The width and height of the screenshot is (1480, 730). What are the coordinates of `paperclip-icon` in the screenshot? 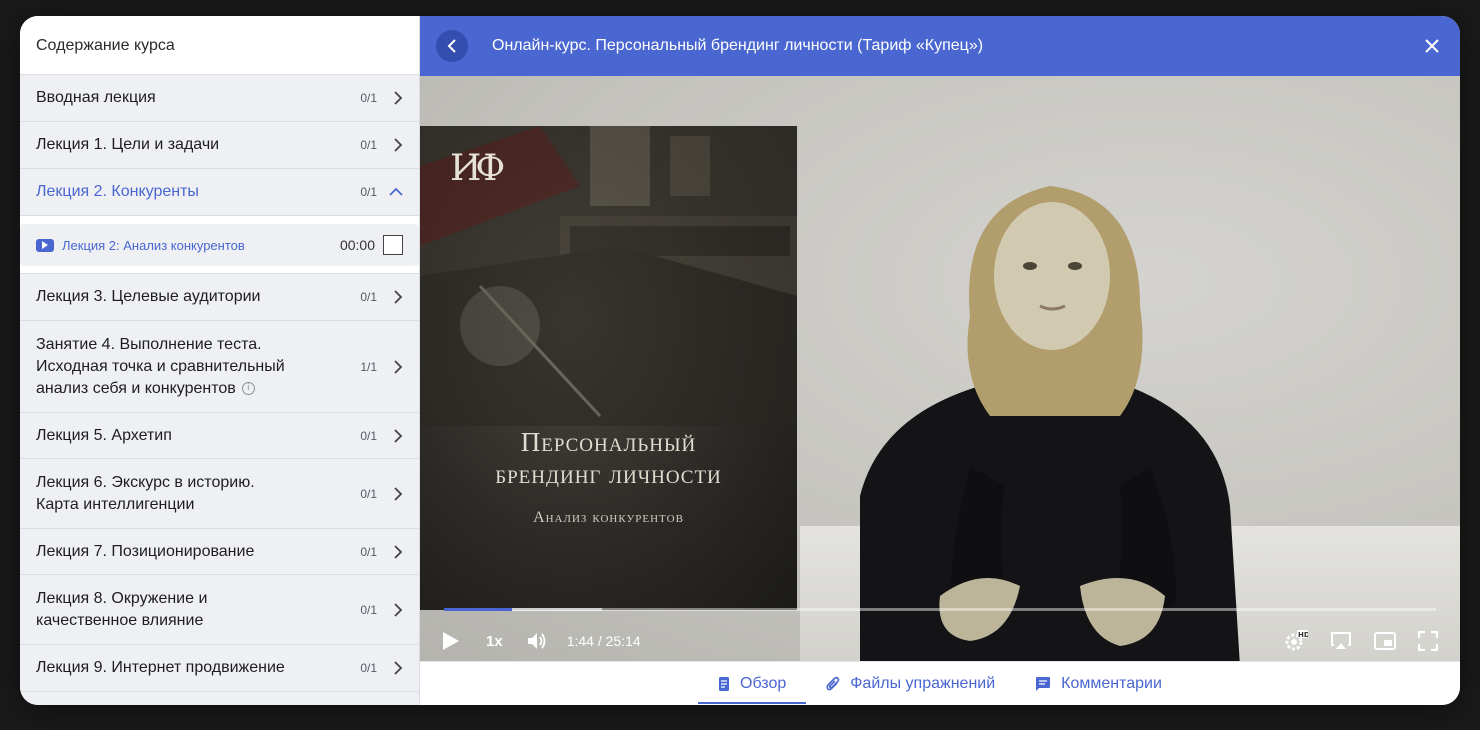 It's located at (833, 683).